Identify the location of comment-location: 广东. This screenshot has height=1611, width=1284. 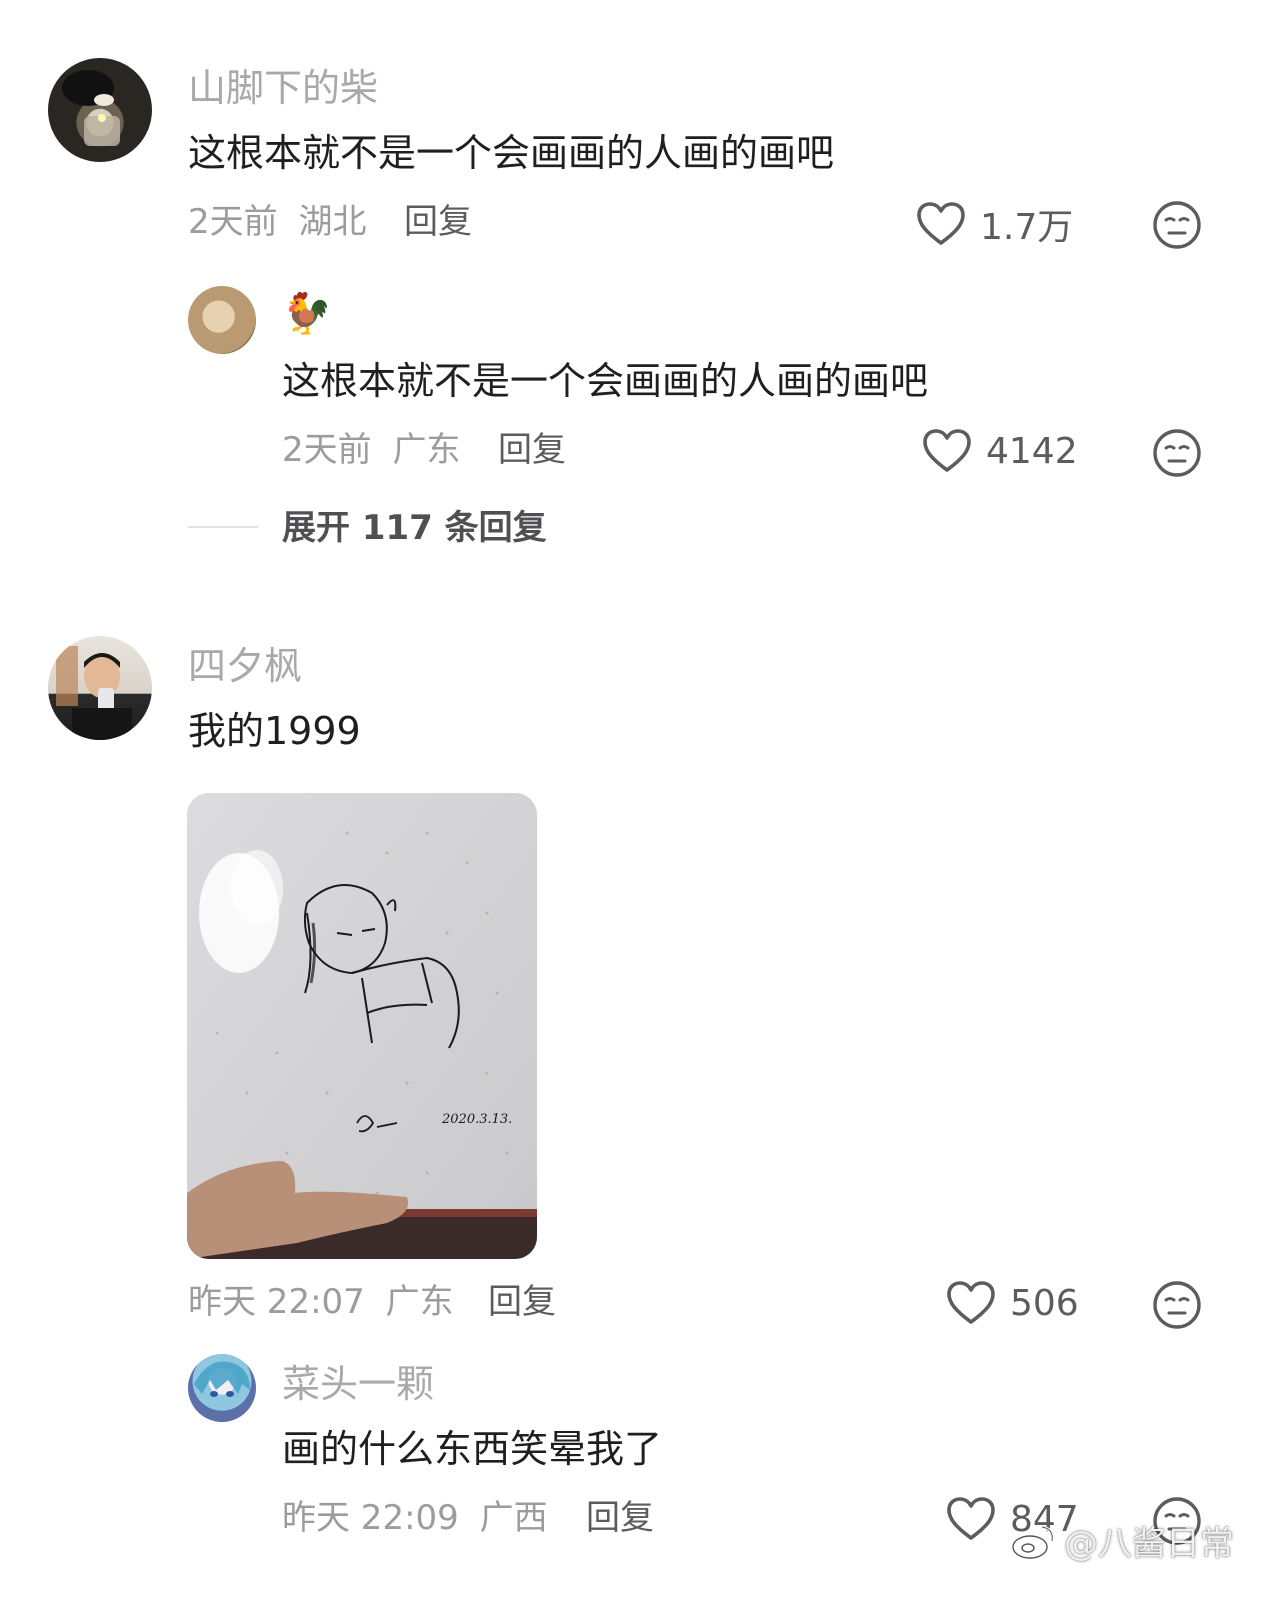
(419, 1302).